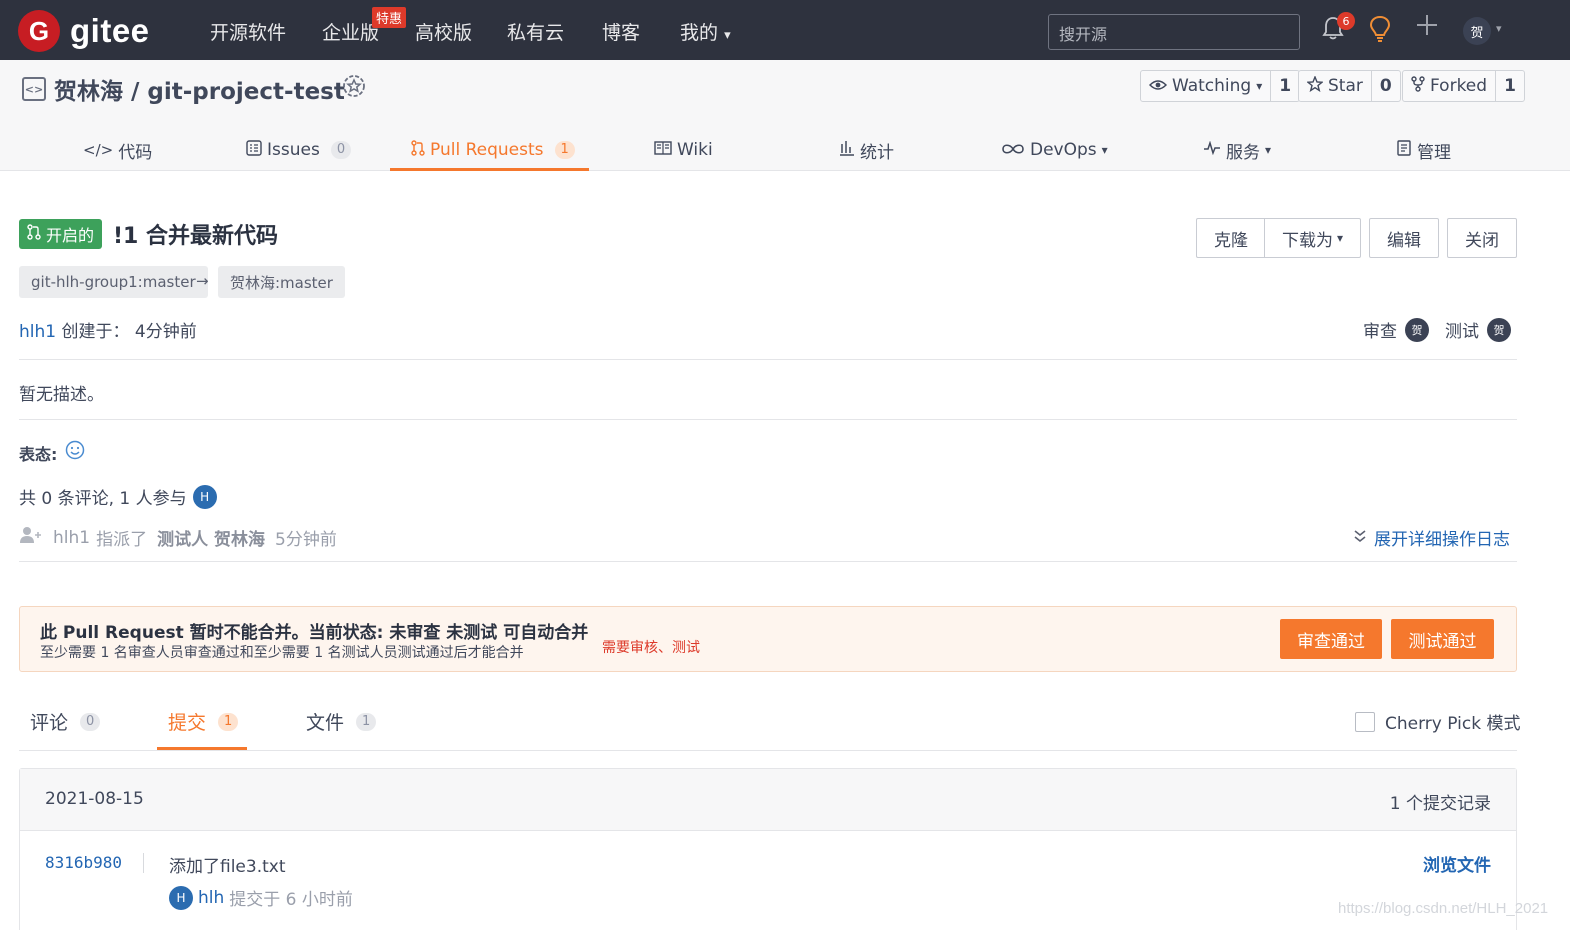 This screenshot has height=930, width=1570. I want to click on cherry-pick-toggle: Cherry Pick 模式, so click(1437, 721).